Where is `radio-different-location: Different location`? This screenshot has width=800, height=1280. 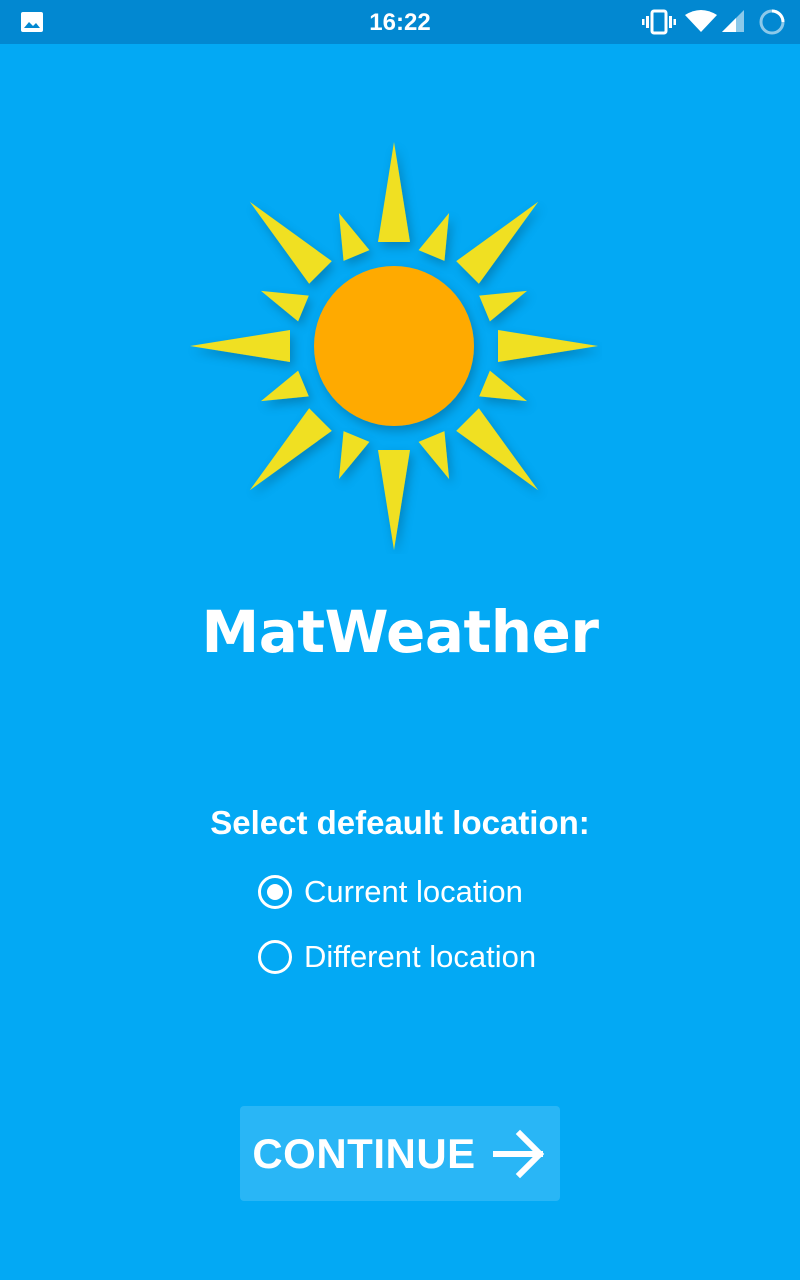
radio-different-location: Different location is located at coordinates (428, 957).